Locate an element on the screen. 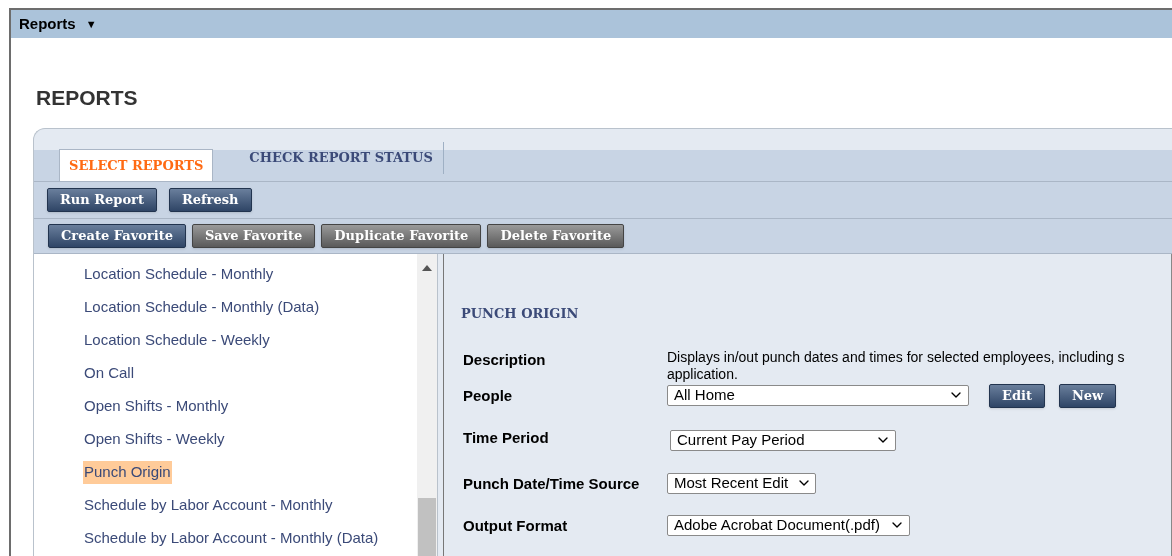 Image resolution: width=1172 pixels, height=556 pixels. report-title: PUNCH ORIGIN is located at coordinates (520, 314).